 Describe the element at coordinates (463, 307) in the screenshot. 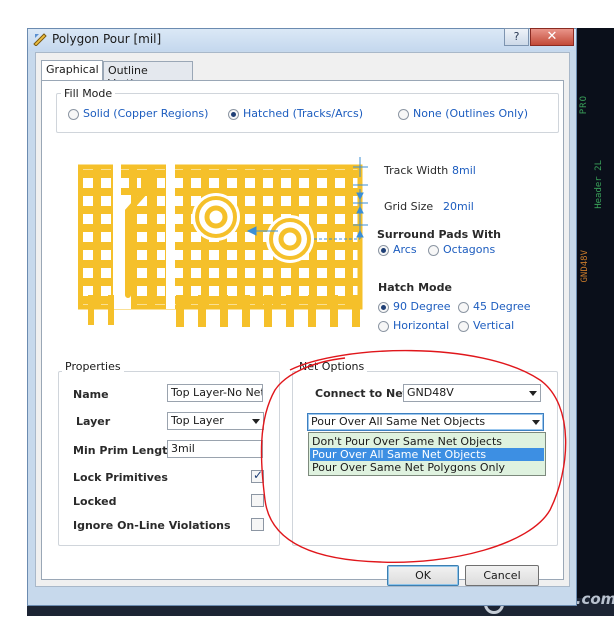

I see `hatch-45-radio` at that location.